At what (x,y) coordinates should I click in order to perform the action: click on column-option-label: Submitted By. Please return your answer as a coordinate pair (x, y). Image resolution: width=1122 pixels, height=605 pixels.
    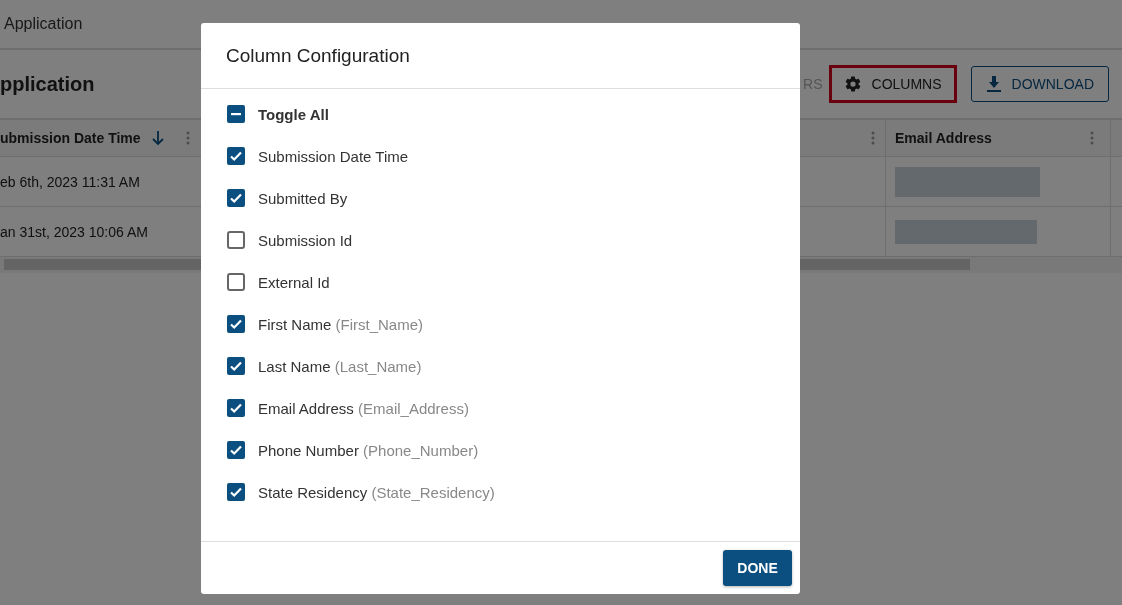
    Looking at the image, I should click on (303, 198).